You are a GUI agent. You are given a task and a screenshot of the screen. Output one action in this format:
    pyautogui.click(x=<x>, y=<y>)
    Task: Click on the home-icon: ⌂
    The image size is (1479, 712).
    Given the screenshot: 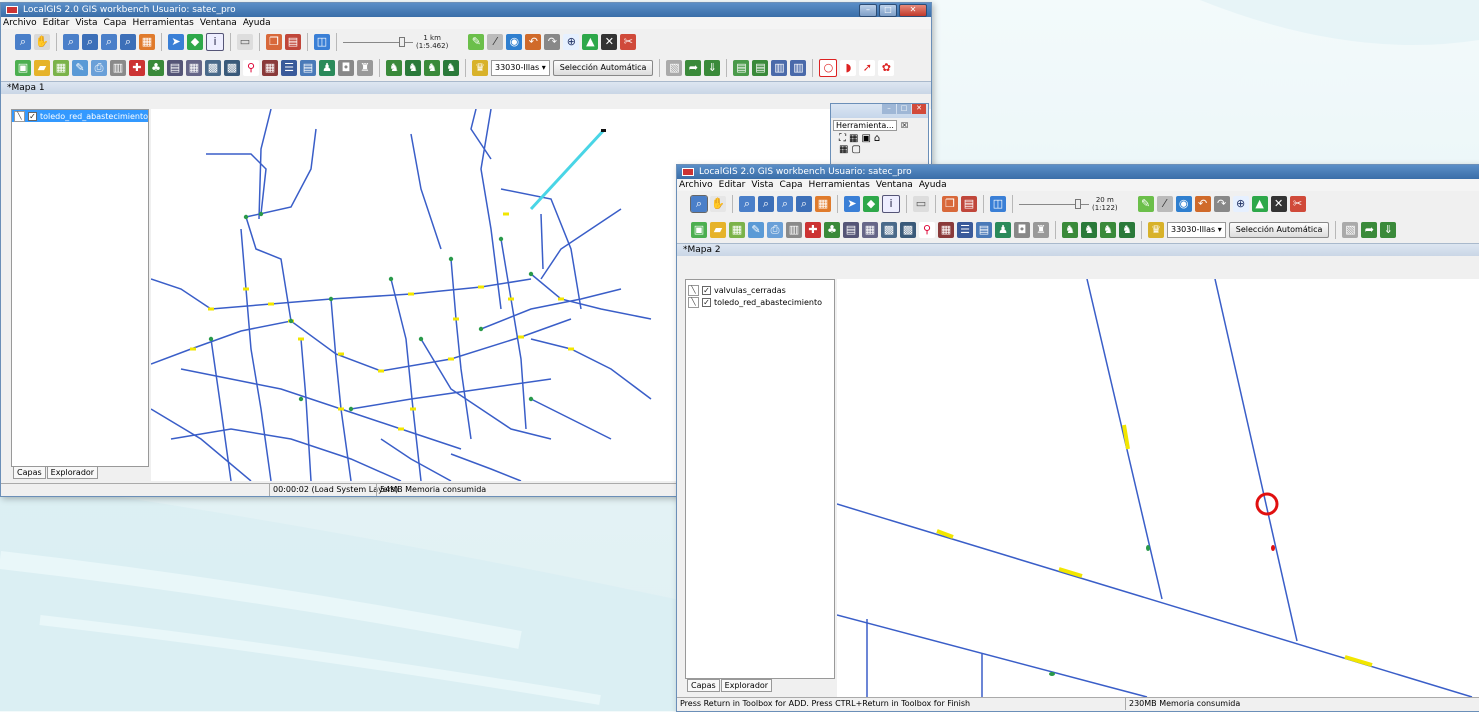 What is the action you would take?
    pyautogui.click(x=877, y=138)
    